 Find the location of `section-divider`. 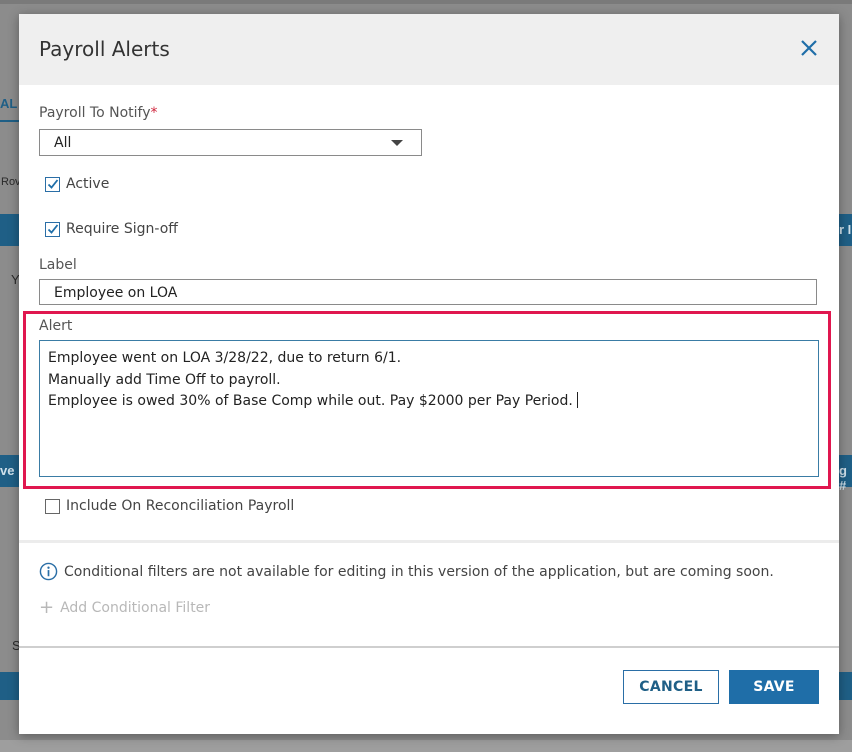

section-divider is located at coordinates (429, 541).